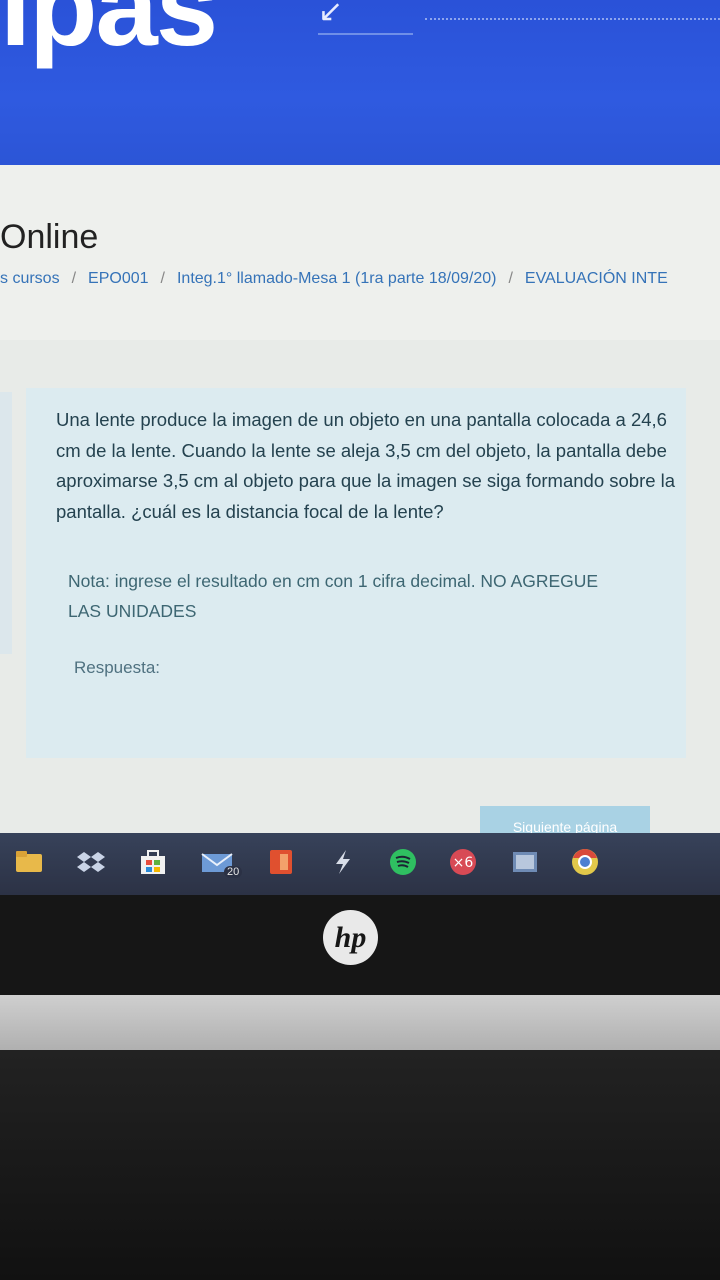  Describe the element at coordinates (292, 666) in the screenshot. I see `answer-input` at that location.